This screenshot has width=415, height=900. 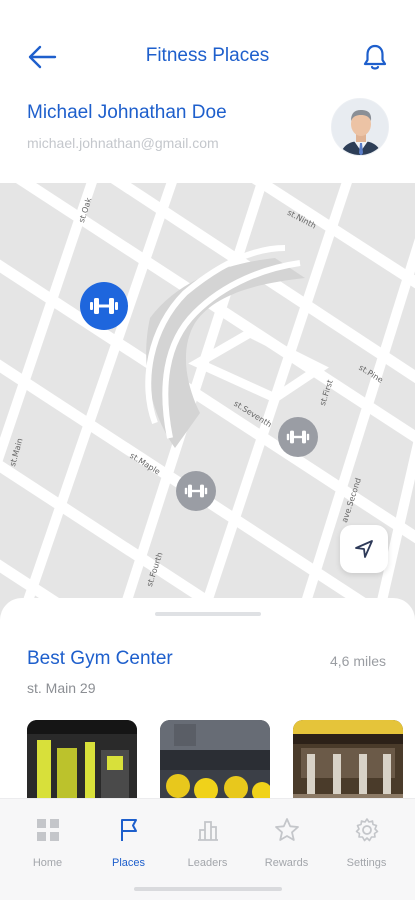 What do you see at coordinates (128, 841) in the screenshot?
I see `tab-places: Places` at bounding box center [128, 841].